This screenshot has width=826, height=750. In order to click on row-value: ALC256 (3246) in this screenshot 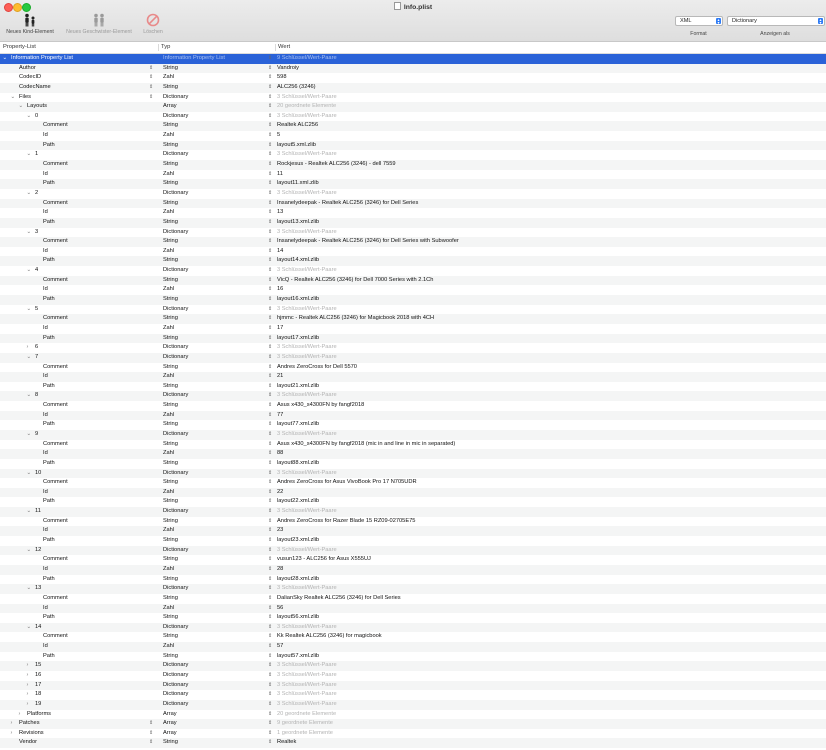, I will do `click(296, 88)`.